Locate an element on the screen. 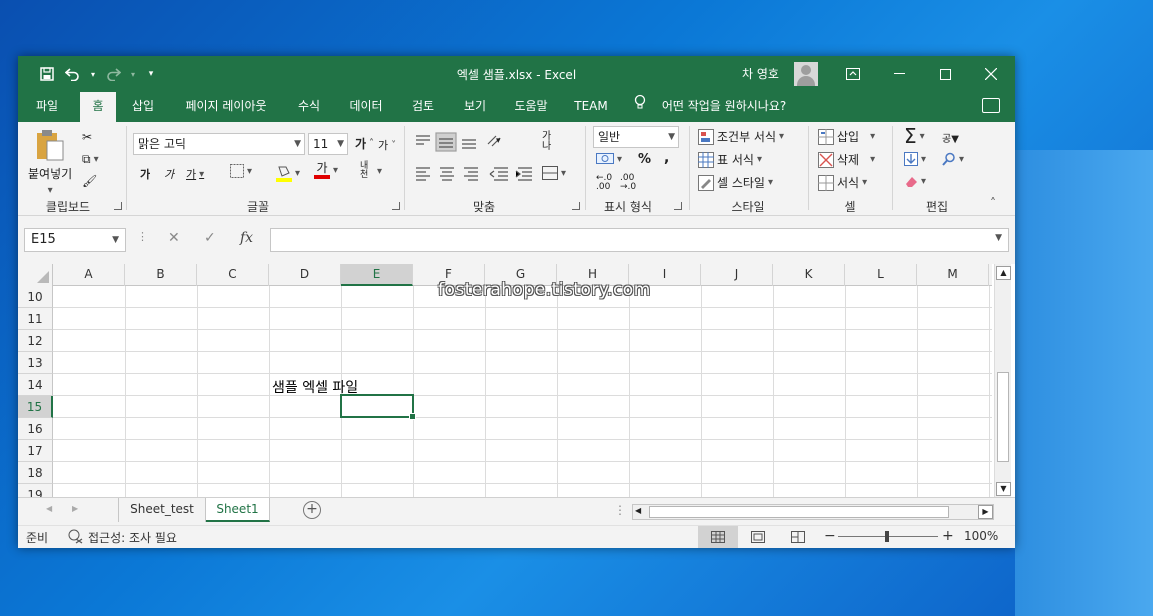  italic-button: 가 is located at coordinates (169, 174).